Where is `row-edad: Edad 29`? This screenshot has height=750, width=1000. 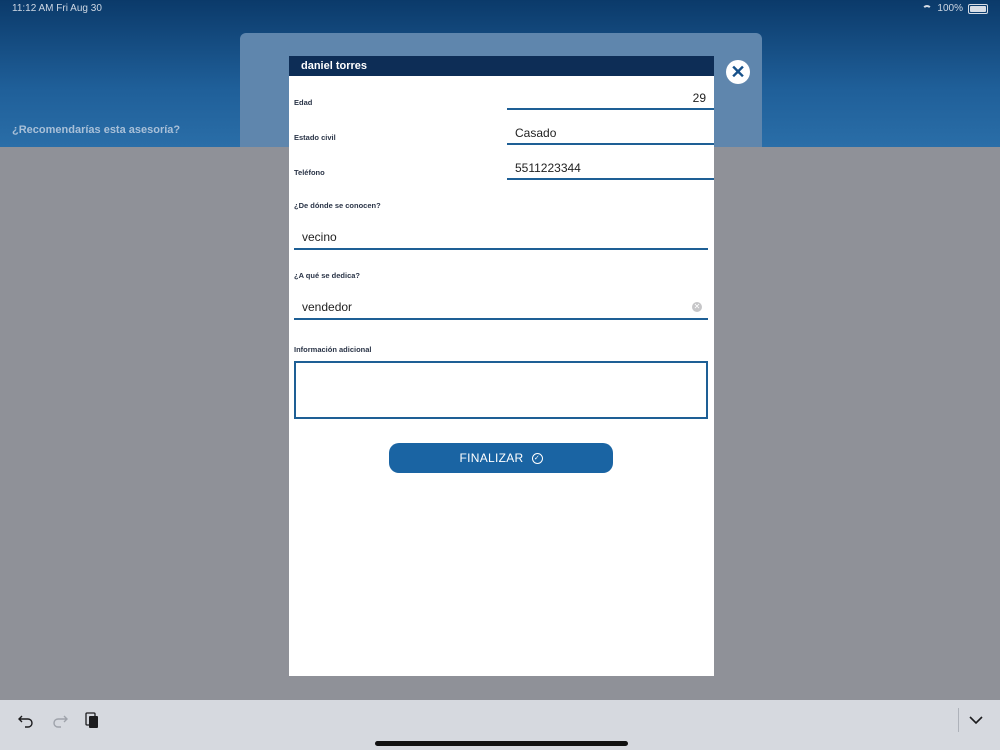 row-edad: Edad 29 is located at coordinates (501, 93).